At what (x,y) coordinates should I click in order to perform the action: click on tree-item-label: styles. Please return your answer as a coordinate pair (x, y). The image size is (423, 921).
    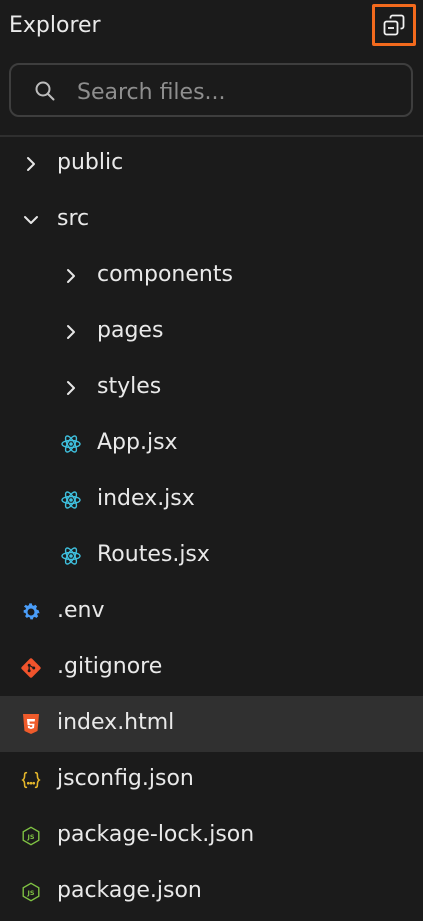
    Looking at the image, I should click on (129, 386).